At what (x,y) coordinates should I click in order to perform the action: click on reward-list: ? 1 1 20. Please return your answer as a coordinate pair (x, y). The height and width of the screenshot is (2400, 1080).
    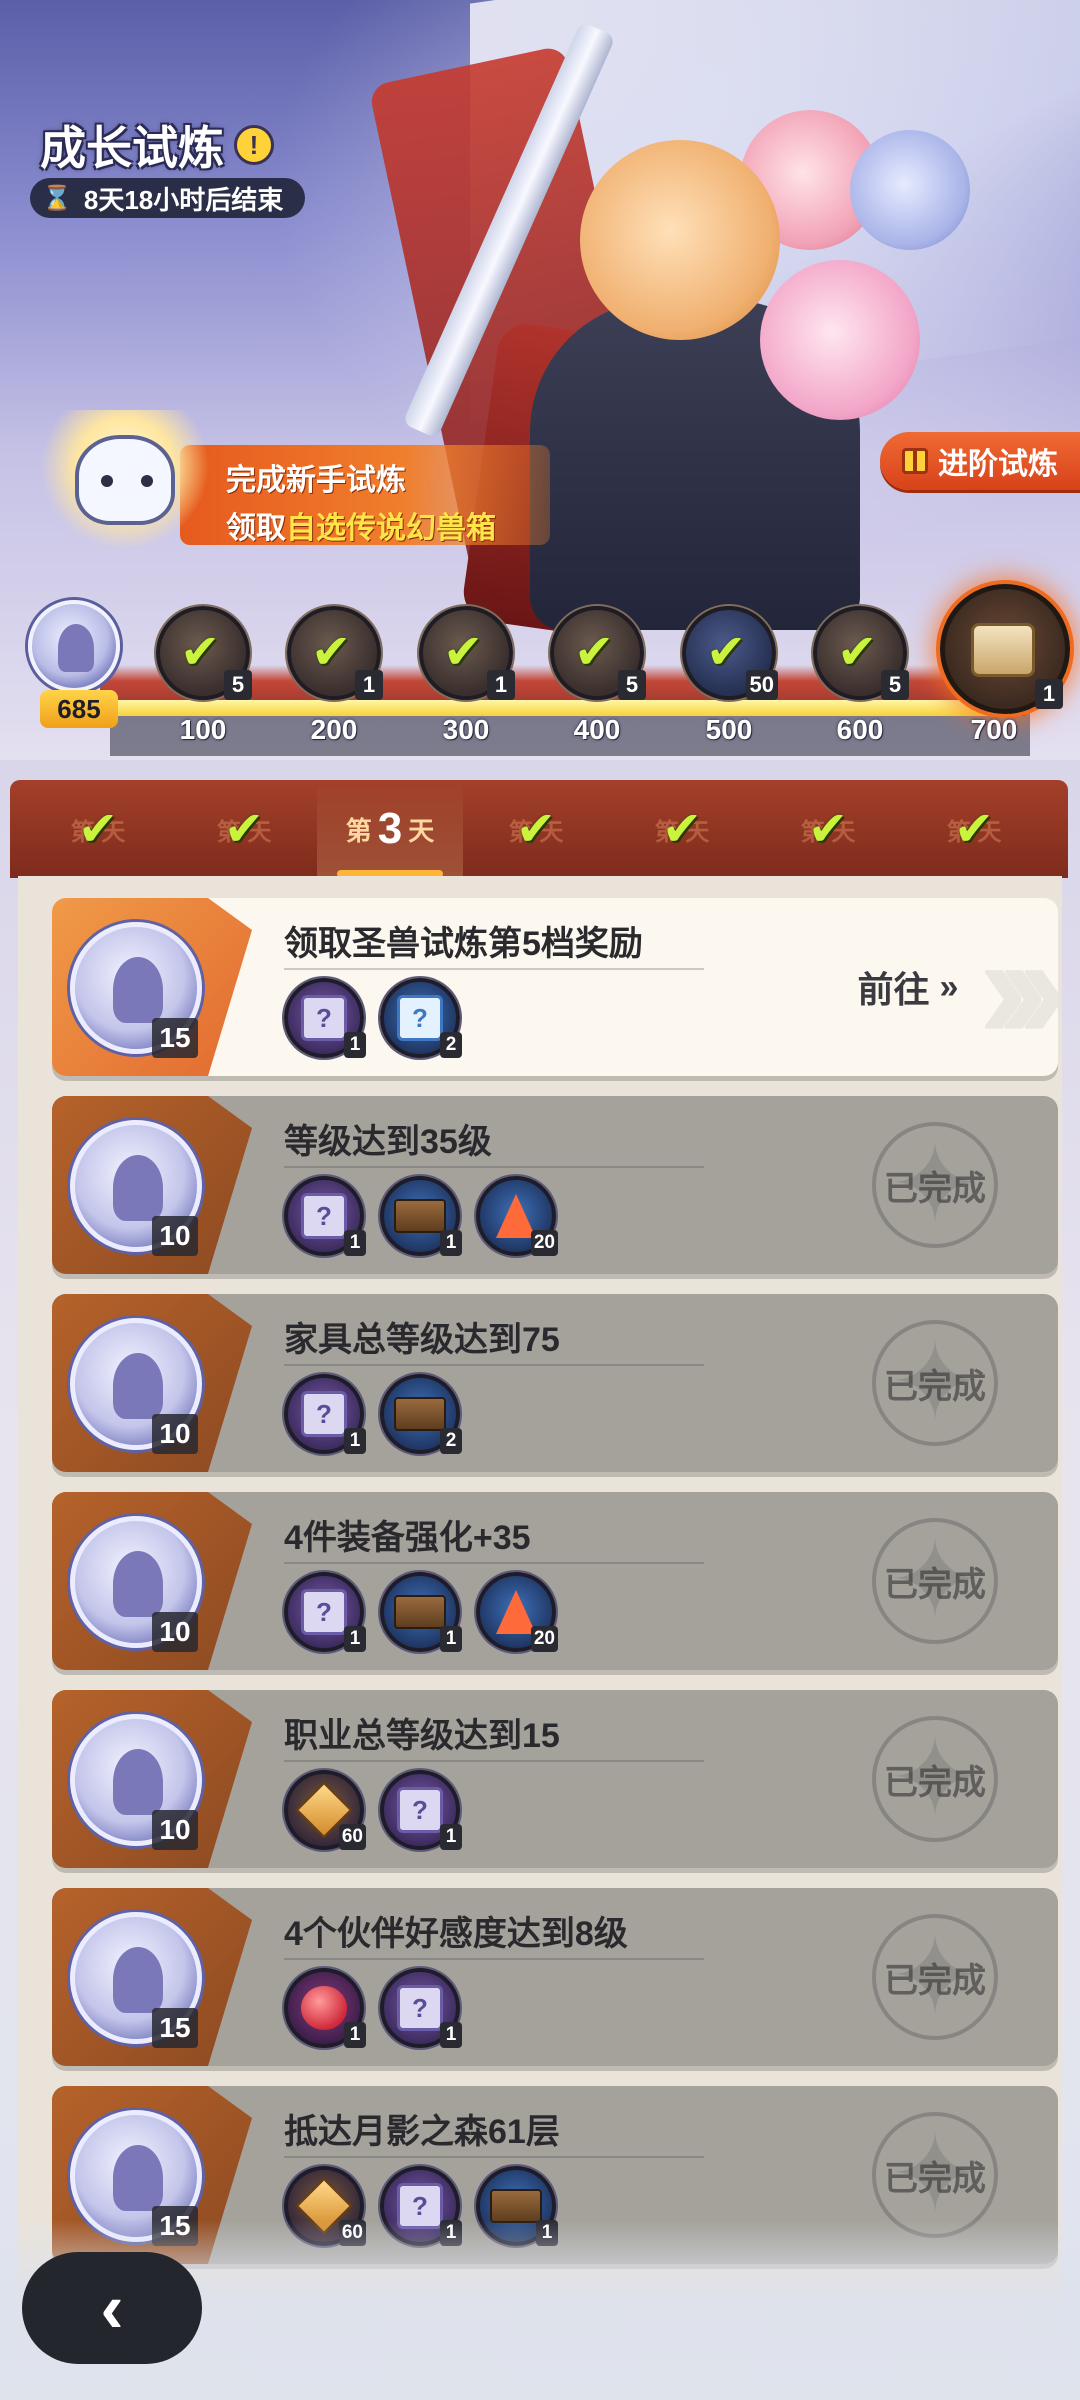
    Looking at the image, I should click on (421, 1612).